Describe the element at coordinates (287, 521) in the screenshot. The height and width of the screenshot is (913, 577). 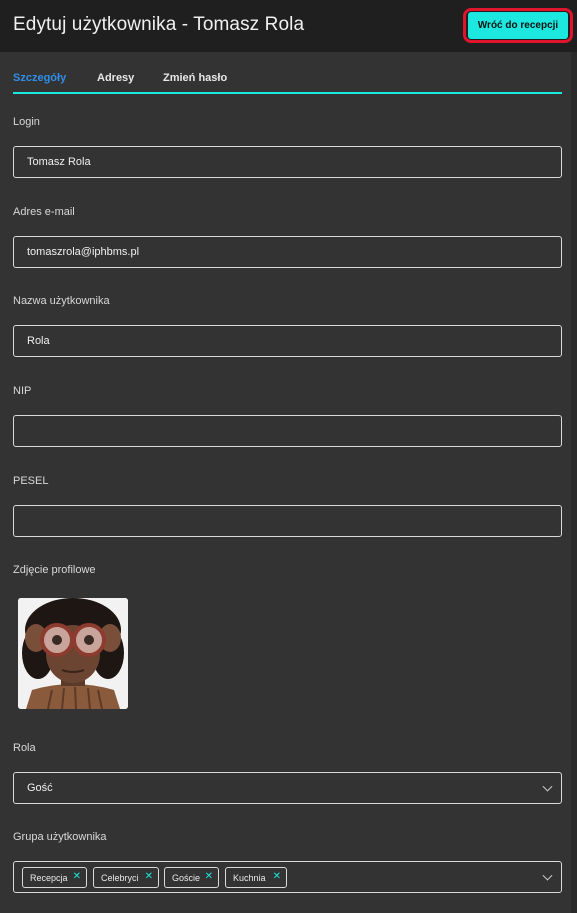
I see `pesel-field` at that location.